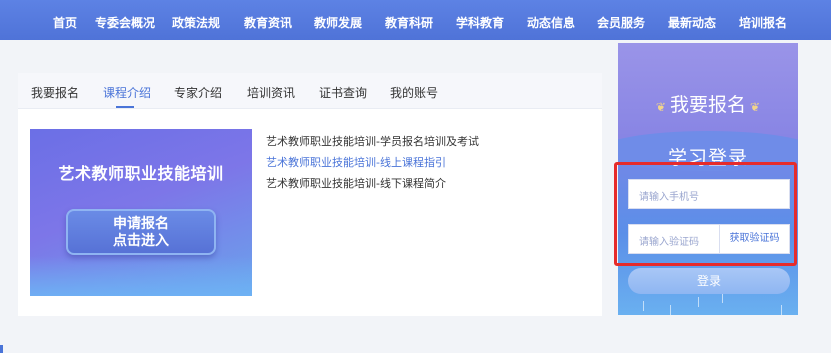 This screenshot has height=353, width=831. I want to click on tab-register: 我要报名, so click(55, 92).